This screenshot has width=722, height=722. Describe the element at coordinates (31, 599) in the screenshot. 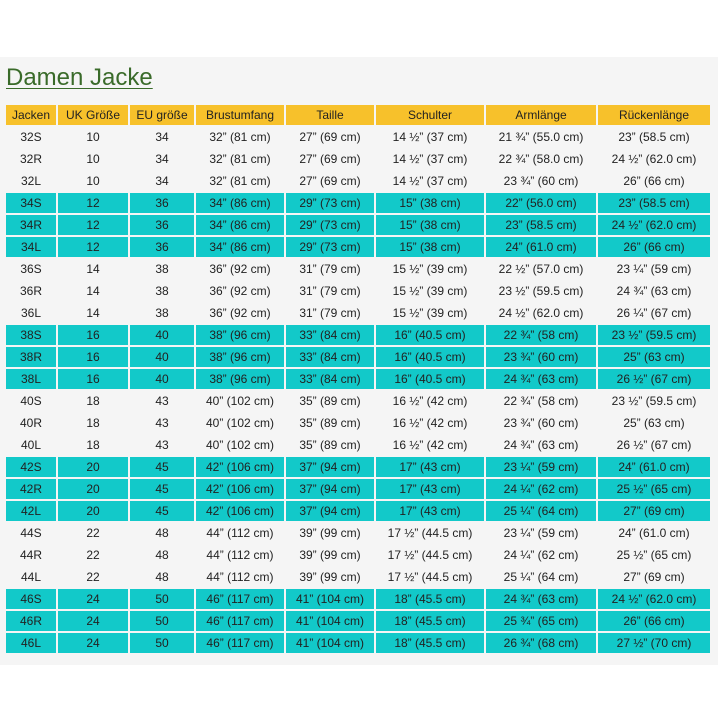

I see `cell-jacken: 46S` at that location.